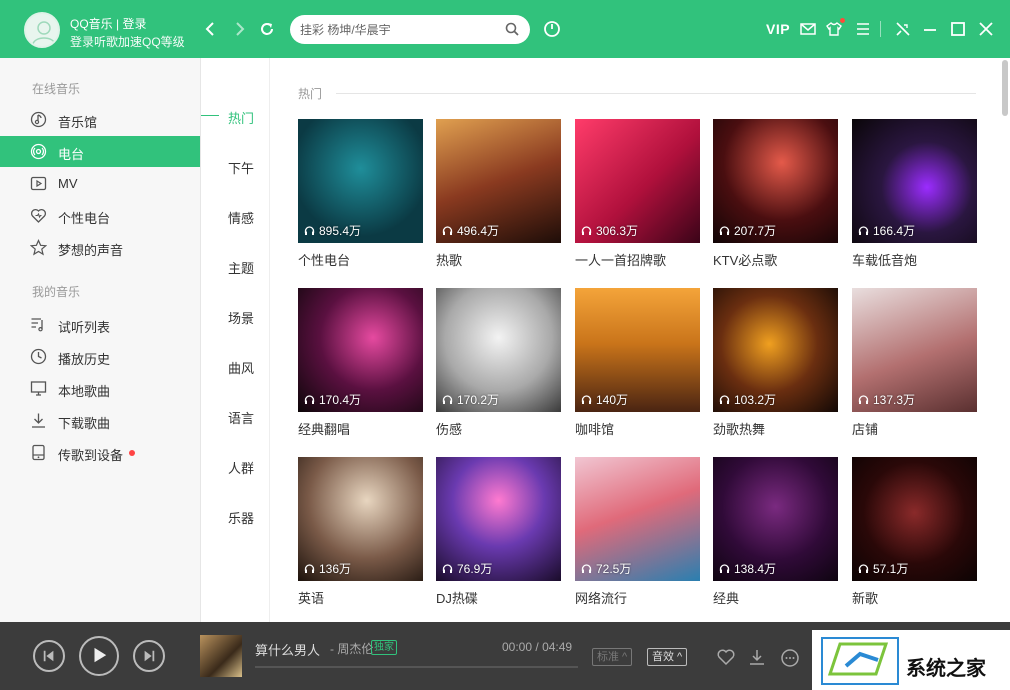 The width and height of the screenshot is (1010, 690). I want to click on radio-card: 136万英语, so click(360, 532).